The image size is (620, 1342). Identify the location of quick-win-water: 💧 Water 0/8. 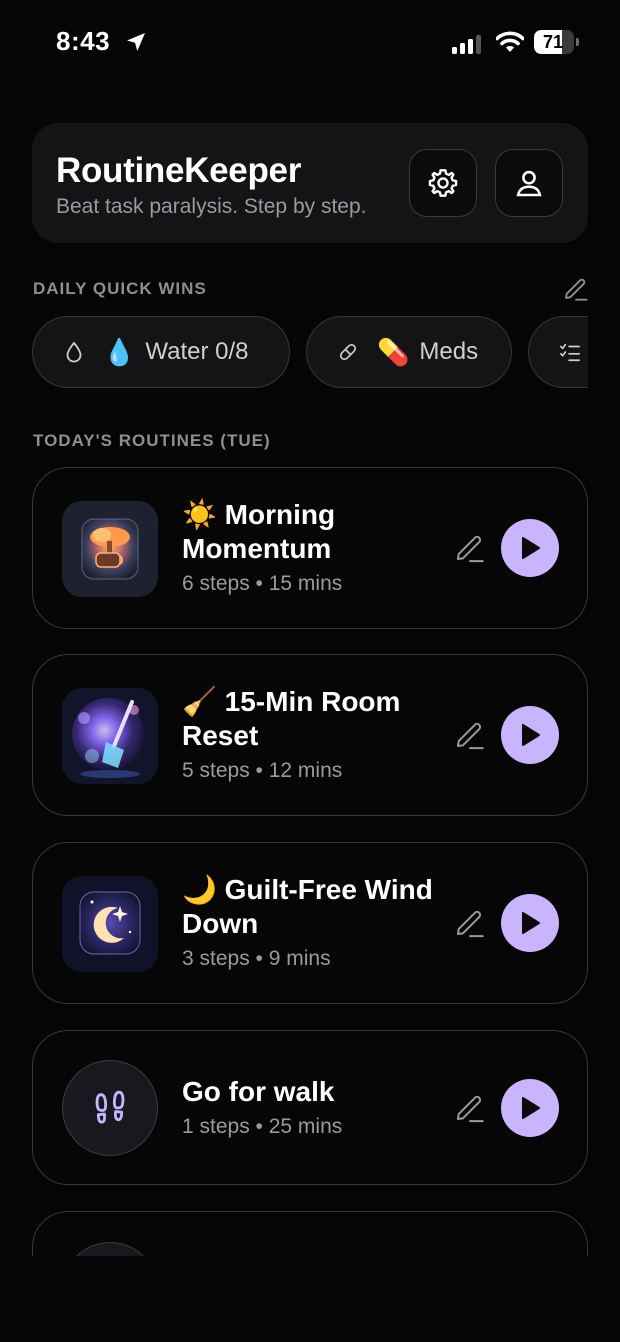
(161, 352).